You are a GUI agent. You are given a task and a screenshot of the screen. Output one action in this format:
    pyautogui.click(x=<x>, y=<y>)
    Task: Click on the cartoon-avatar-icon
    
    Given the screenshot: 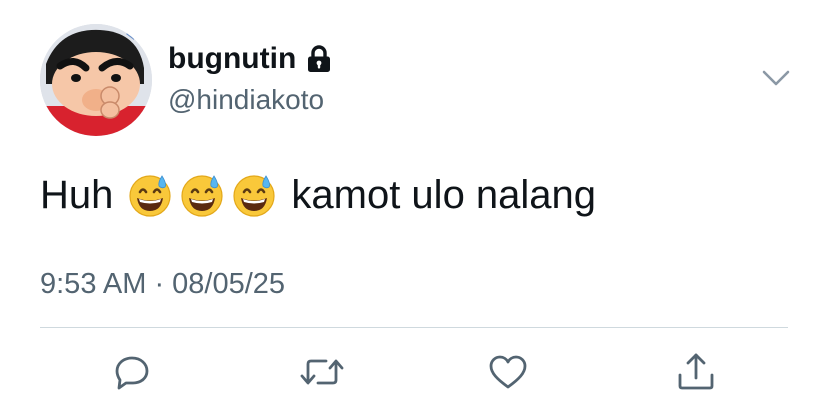 What is the action you would take?
    pyautogui.click(x=96, y=80)
    